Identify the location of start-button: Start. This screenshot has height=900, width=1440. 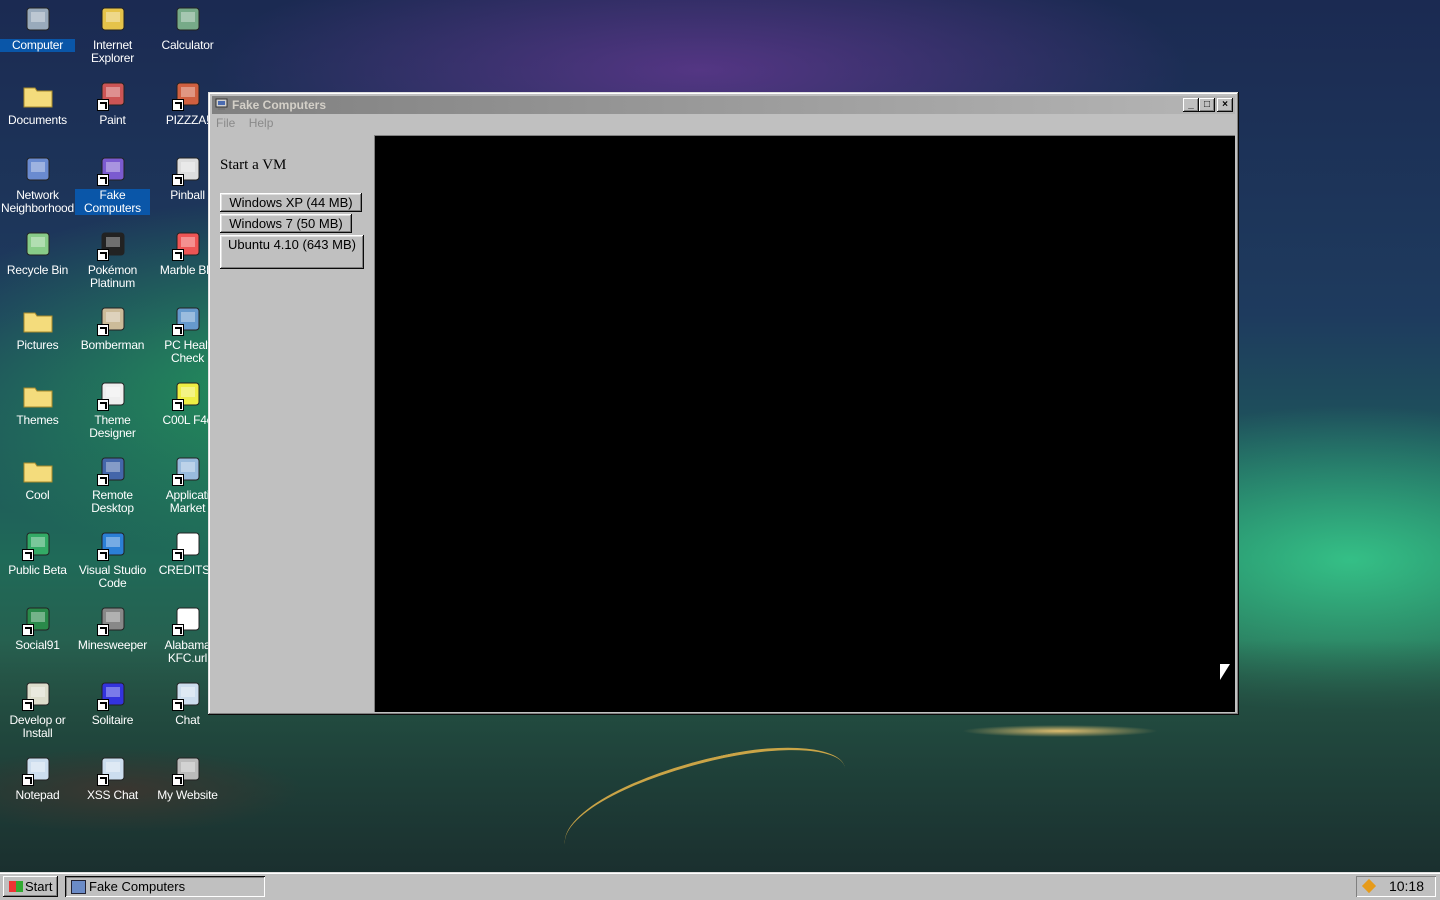
(30, 886).